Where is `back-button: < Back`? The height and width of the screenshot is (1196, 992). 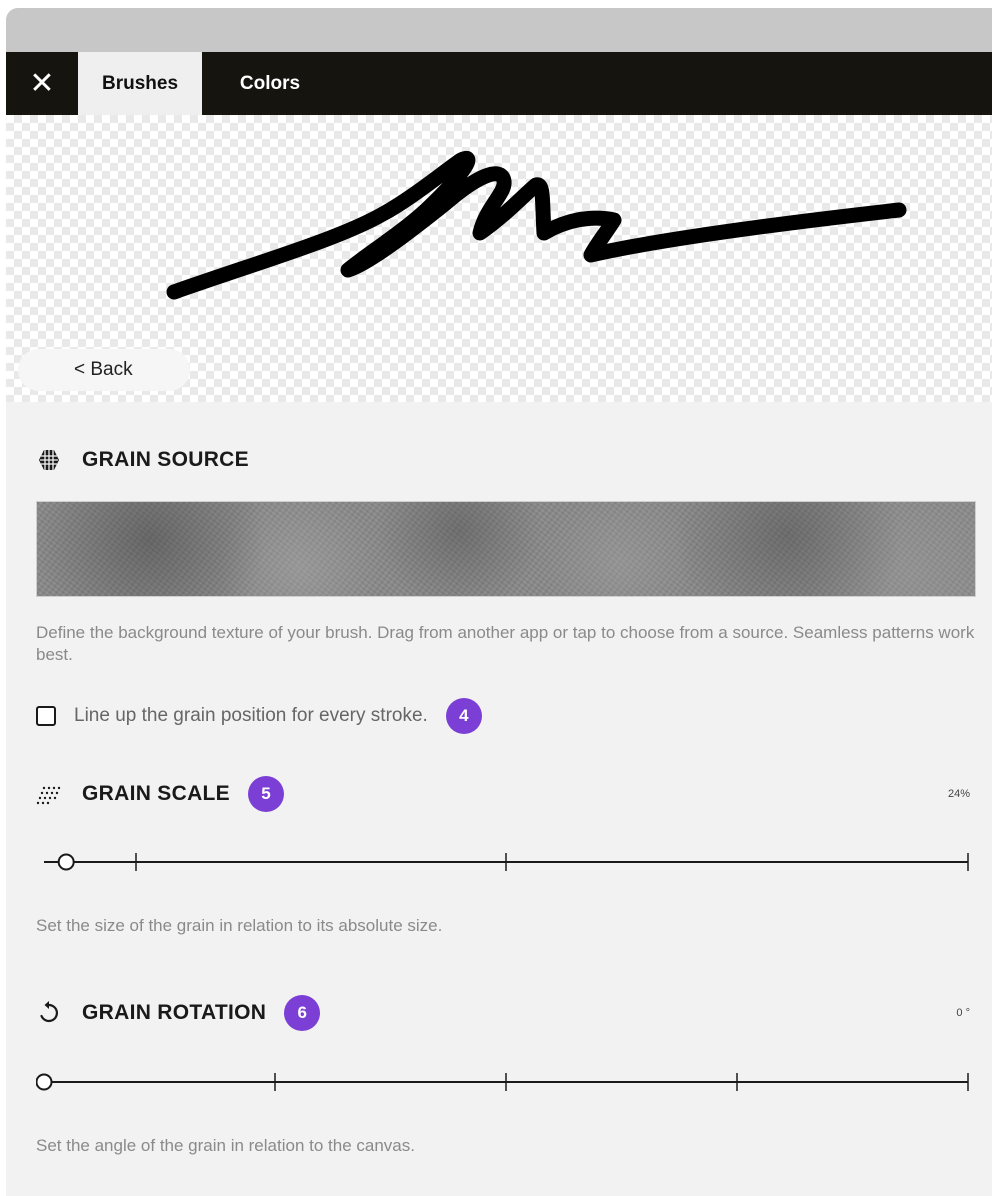 back-button: < Back is located at coordinates (104, 370).